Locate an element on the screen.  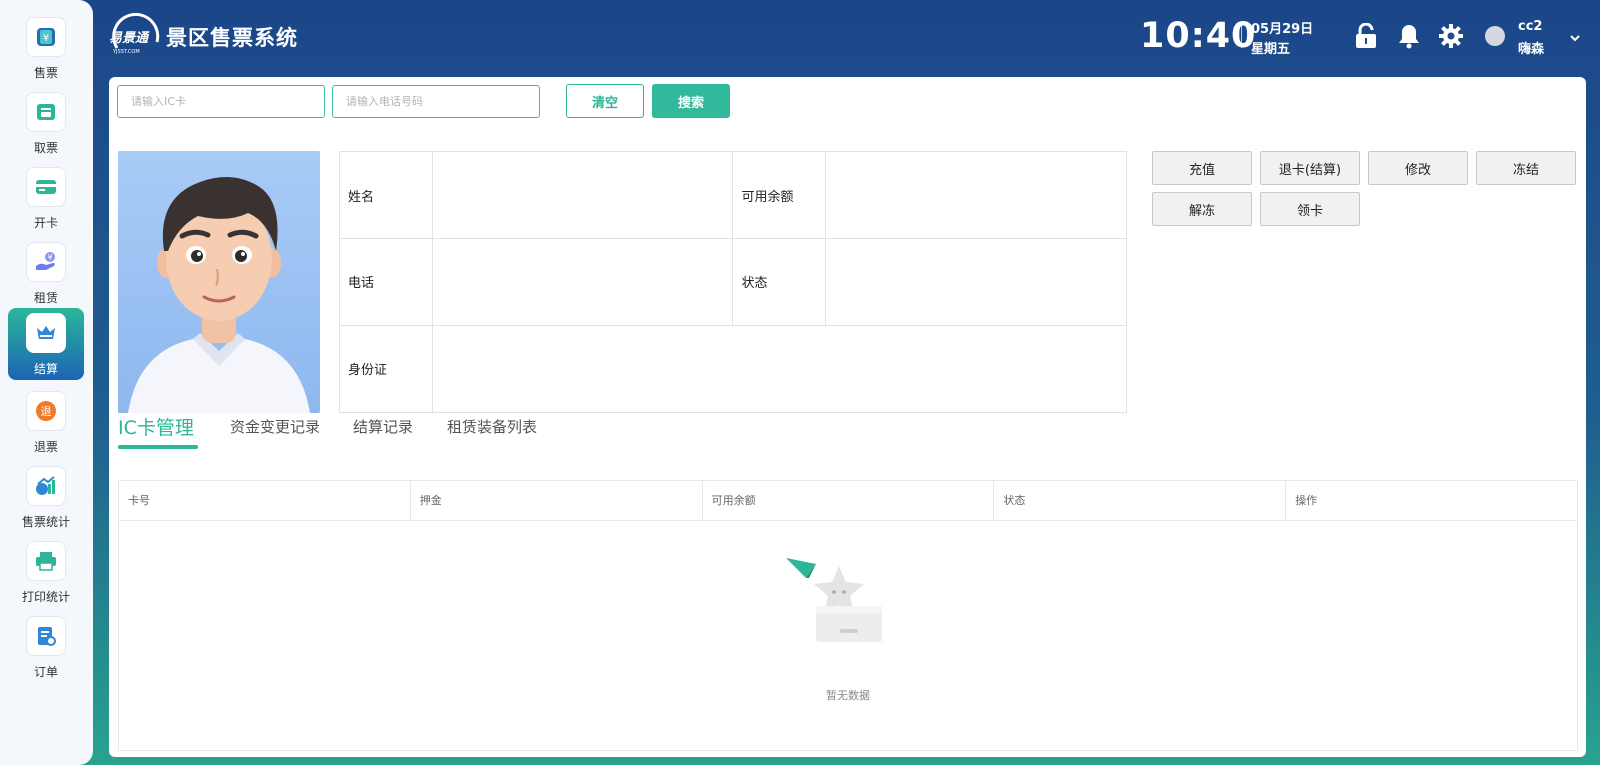
tab-fund-changes: 资金变更记录 is located at coordinates (275, 426).